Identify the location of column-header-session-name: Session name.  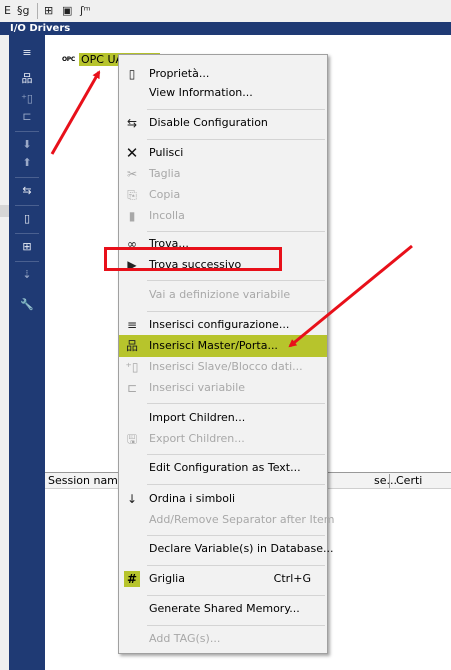
(83, 481).